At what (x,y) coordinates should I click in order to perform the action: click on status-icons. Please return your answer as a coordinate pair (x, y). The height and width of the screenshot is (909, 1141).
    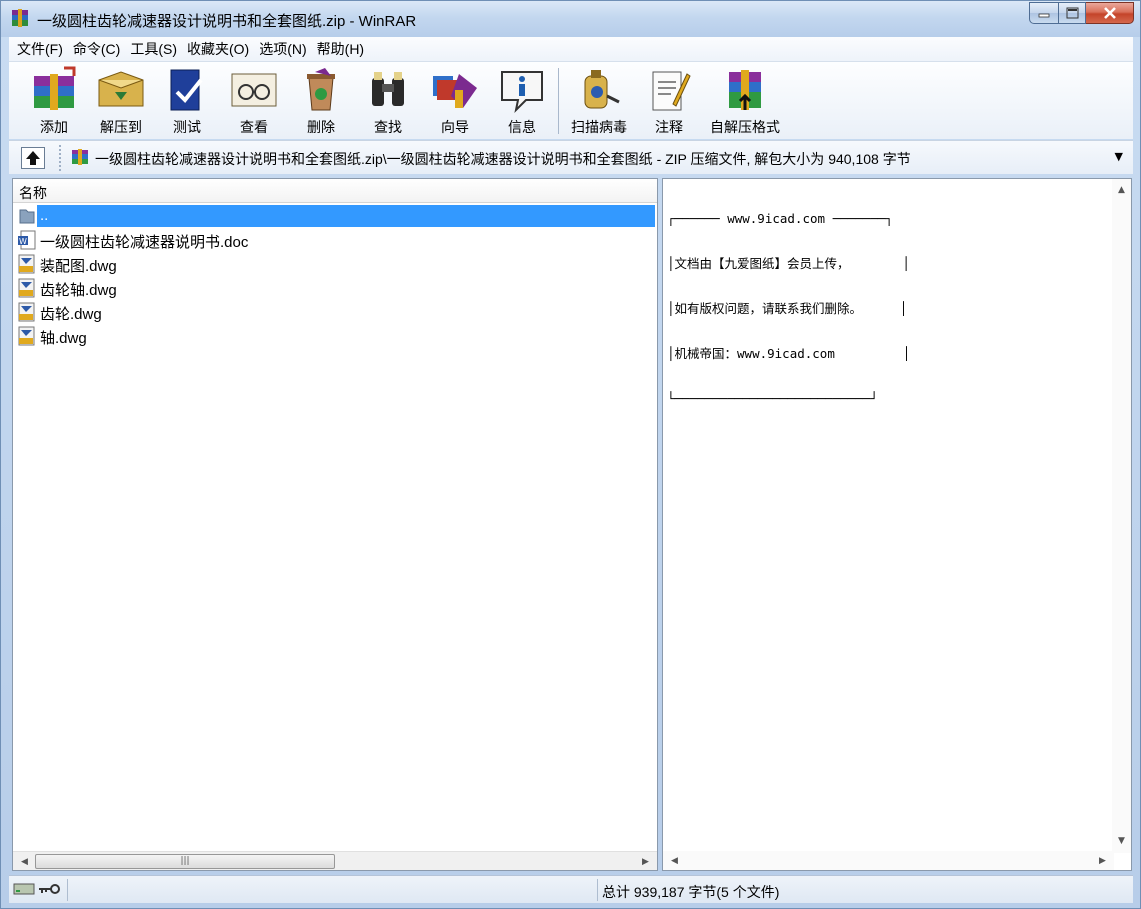
    Looking at the image, I should click on (37, 889).